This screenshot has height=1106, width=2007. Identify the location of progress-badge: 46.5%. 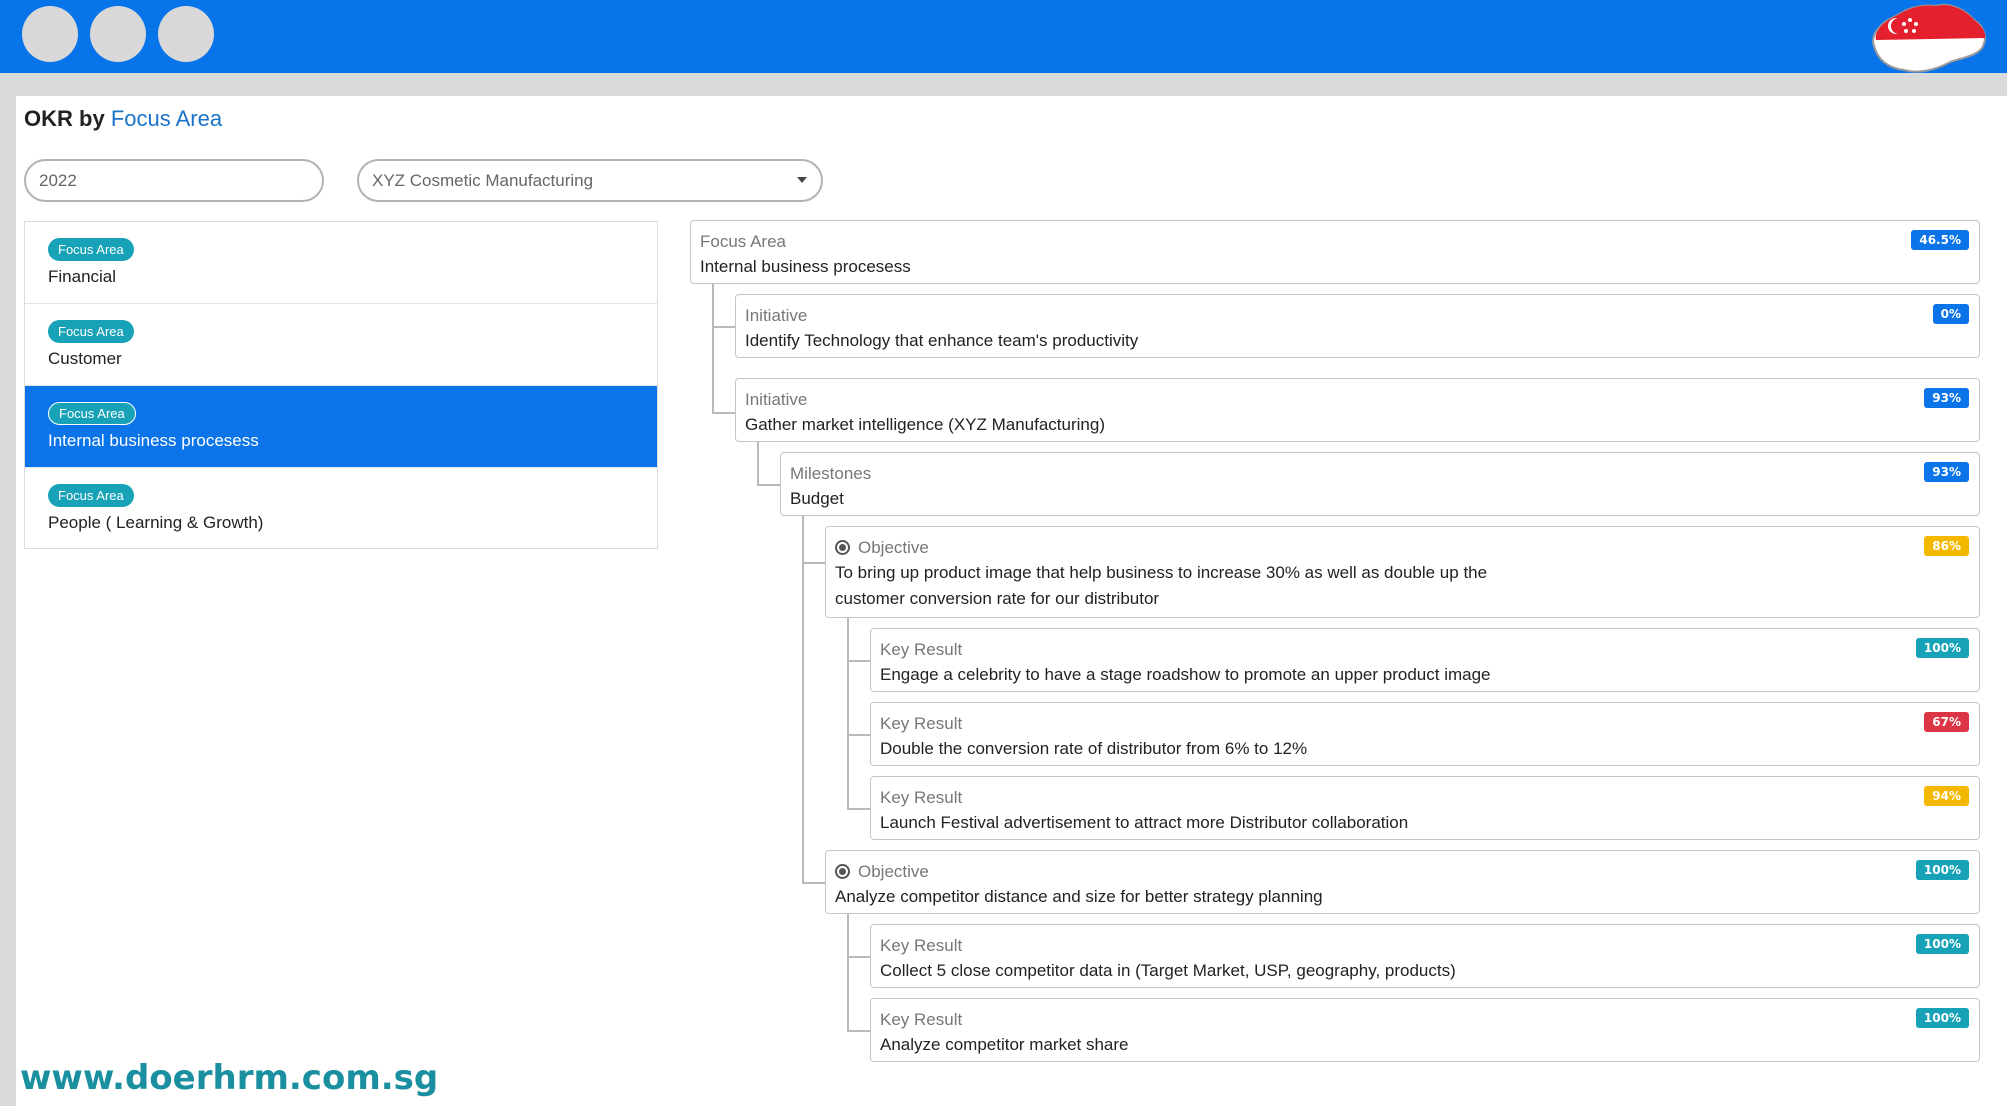
(1940, 240).